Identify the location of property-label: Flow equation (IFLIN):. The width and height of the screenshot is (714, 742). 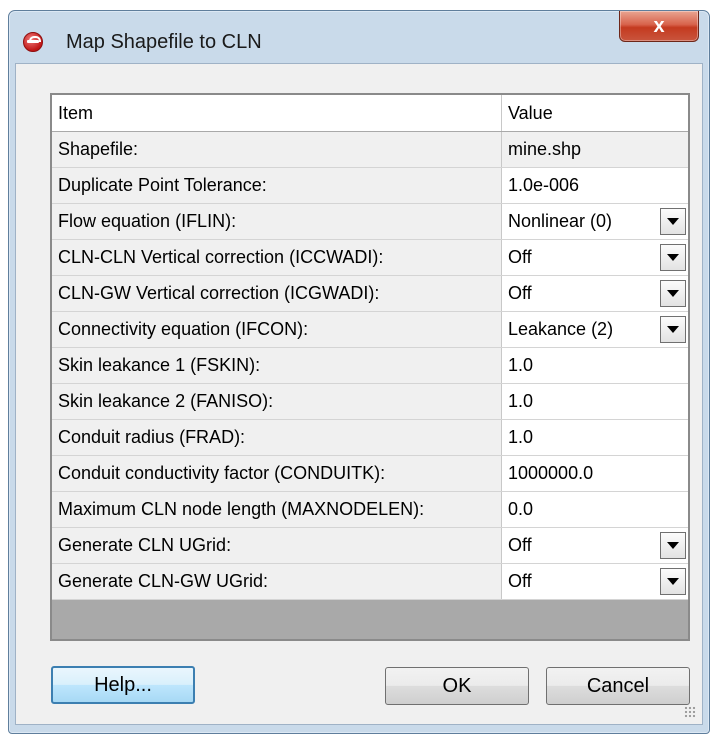
(277, 221).